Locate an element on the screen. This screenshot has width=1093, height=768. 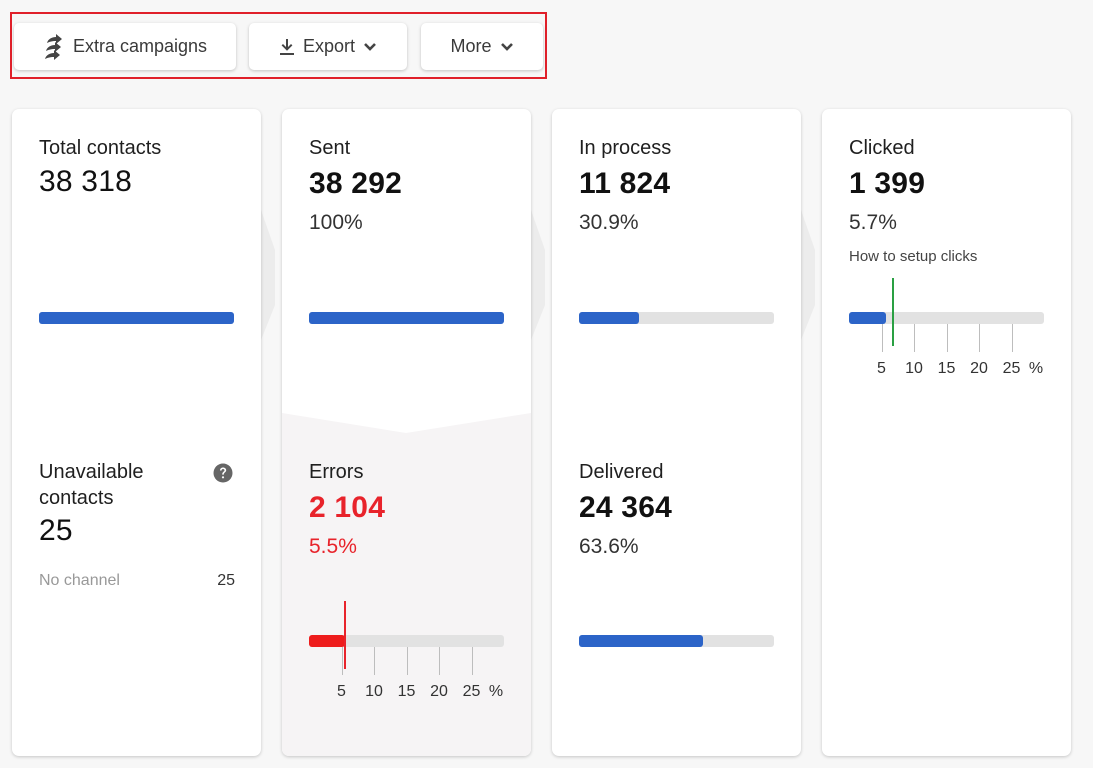
sent-label: Sent is located at coordinates (330, 148).